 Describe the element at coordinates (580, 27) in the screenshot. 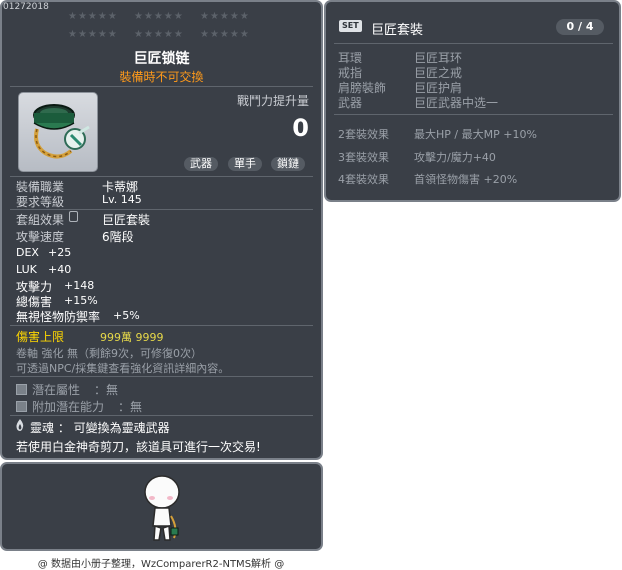

I see `set-count: 0 / 4` at that location.